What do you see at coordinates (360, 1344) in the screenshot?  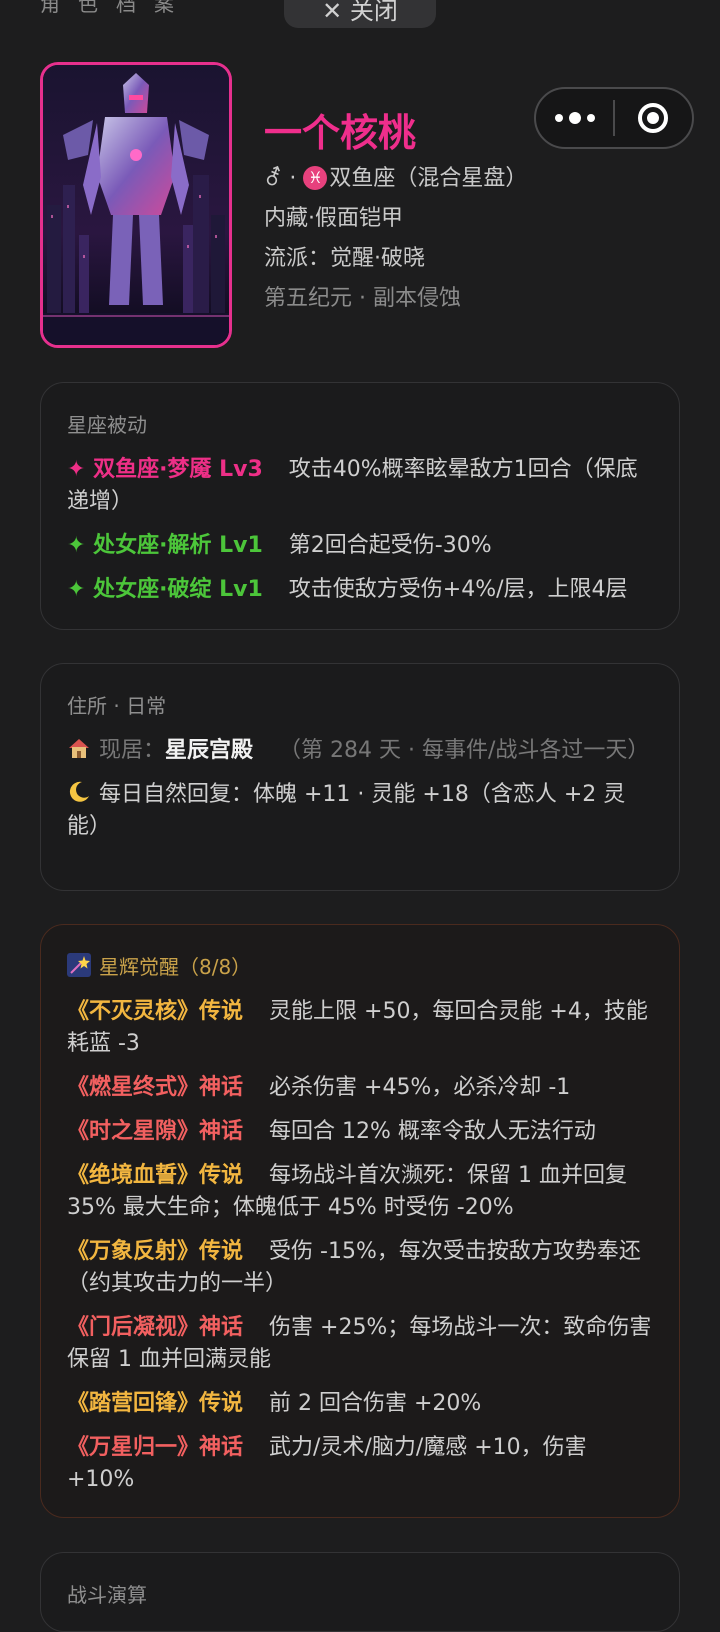 I see `awakening-row: 《门后凝视》神话 伤害 +25%；每场战斗一次：致命伤害保留 1 血并回满灵能` at bounding box center [360, 1344].